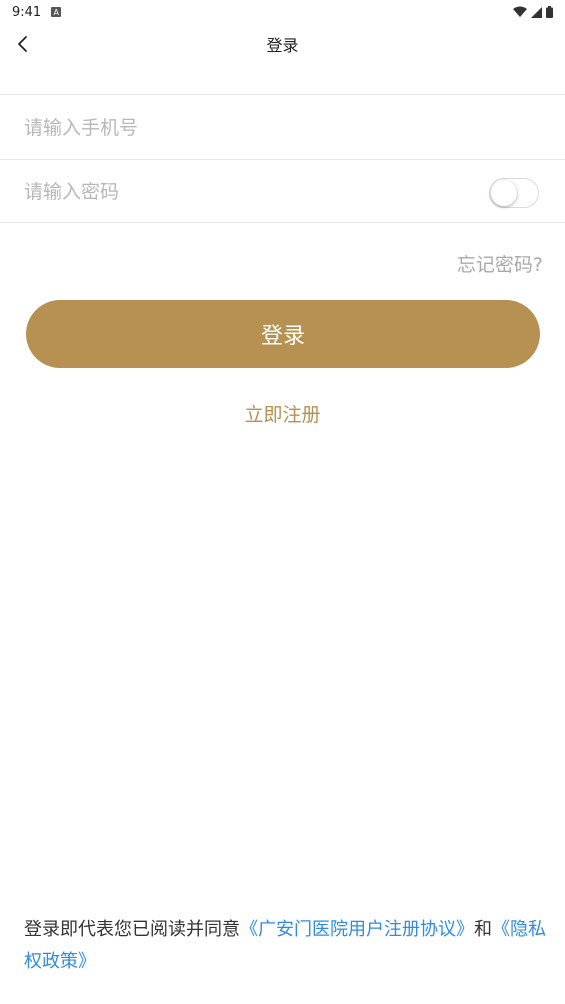 Image resolution: width=565 pixels, height=1004 pixels. Describe the element at coordinates (282, 413) in the screenshot. I see `register-link: 立即注册` at that location.